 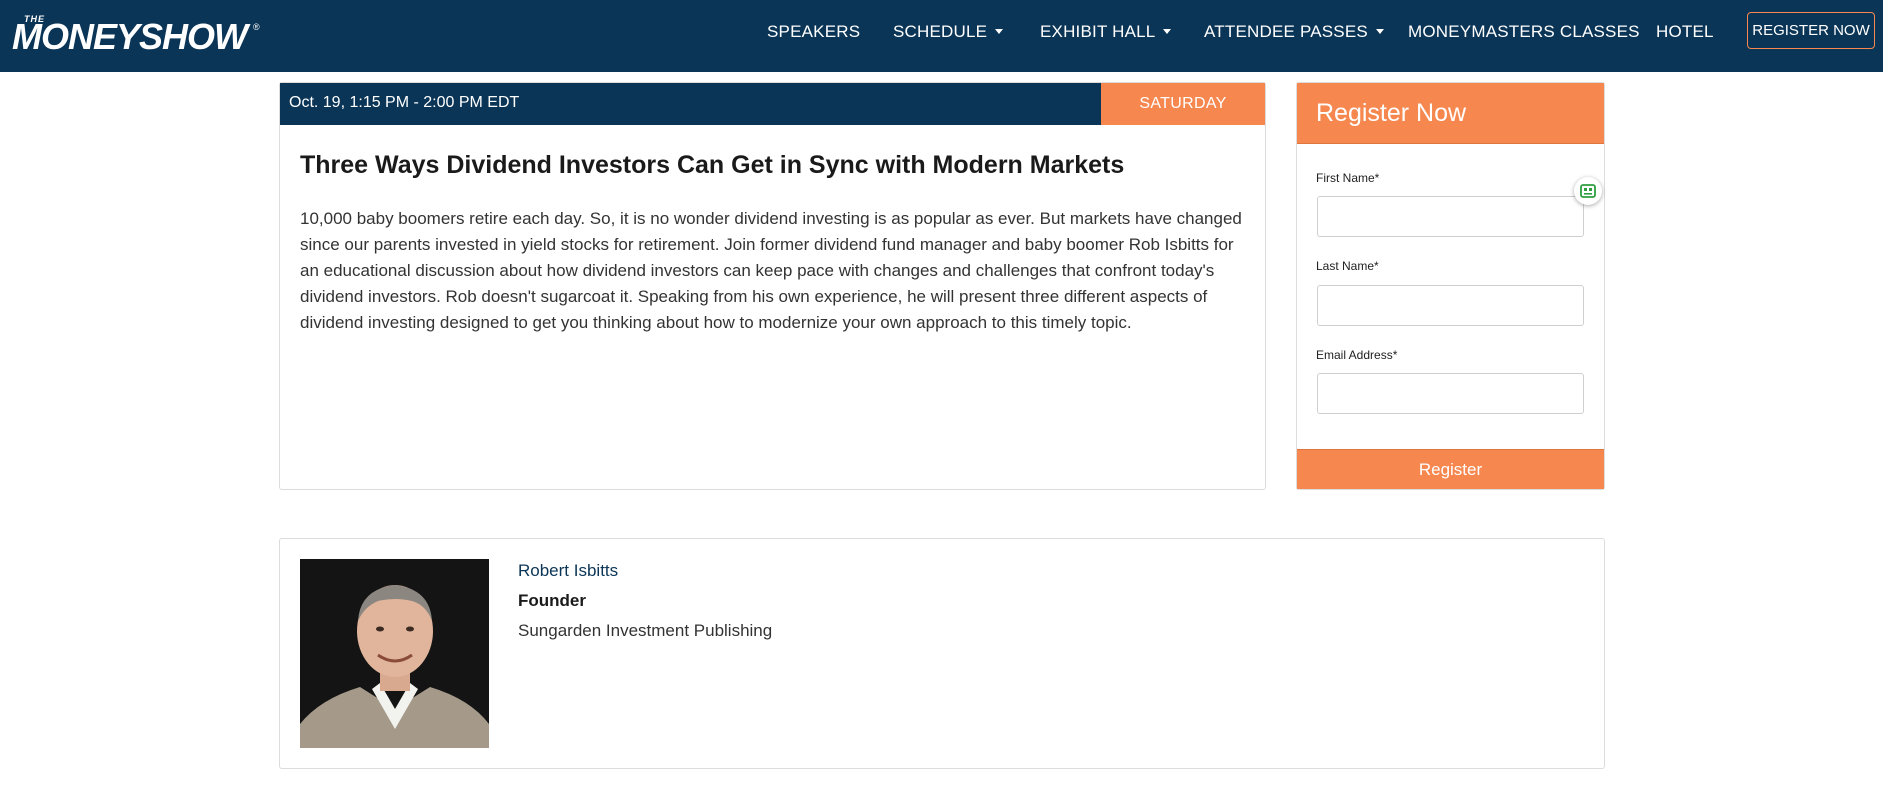 What do you see at coordinates (130, 36) in the screenshot?
I see `logo-text: MONEYSHOW` at bounding box center [130, 36].